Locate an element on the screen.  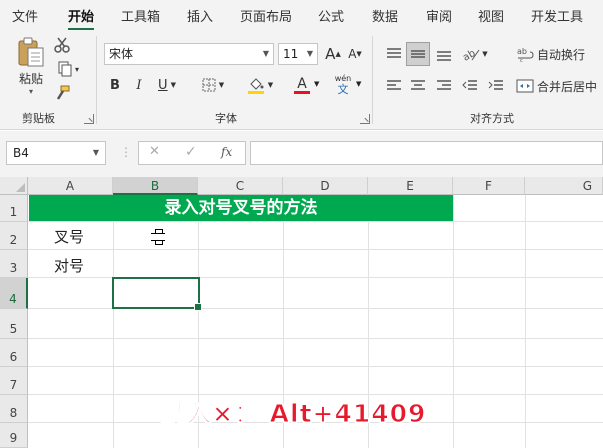
tab-insert: 插入 is located at coordinates (200, 15).